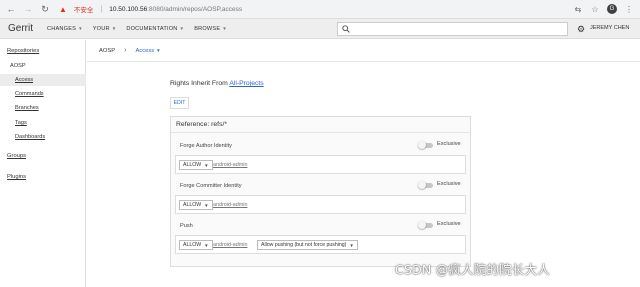 This screenshot has height=287, width=640. Describe the element at coordinates (581, 29) in the screenshot. I see `gear-icon: ⚙` at that location.